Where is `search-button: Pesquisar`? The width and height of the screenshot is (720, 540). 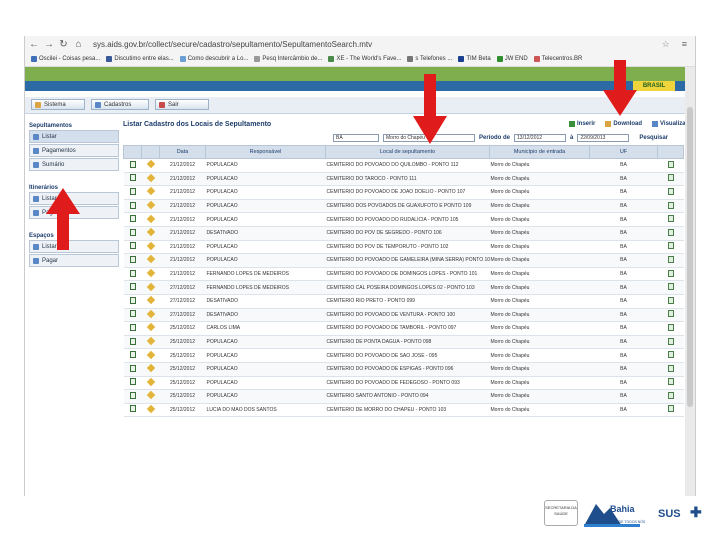
search-button: Pesquisar is located at coordinates (653, 138).